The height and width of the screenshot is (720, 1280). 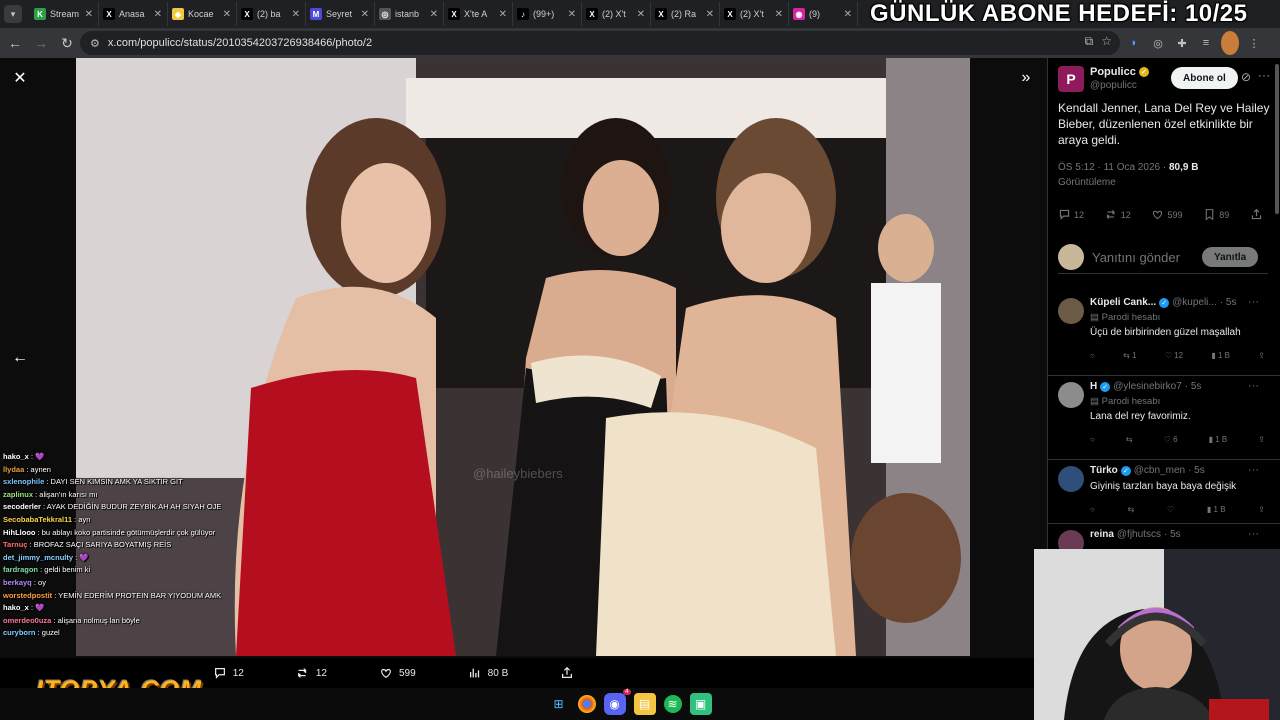 What do you see at coordinates (586, 704) in the screenshot?
I see `chrome-icon` at bounding box center [586, 704].